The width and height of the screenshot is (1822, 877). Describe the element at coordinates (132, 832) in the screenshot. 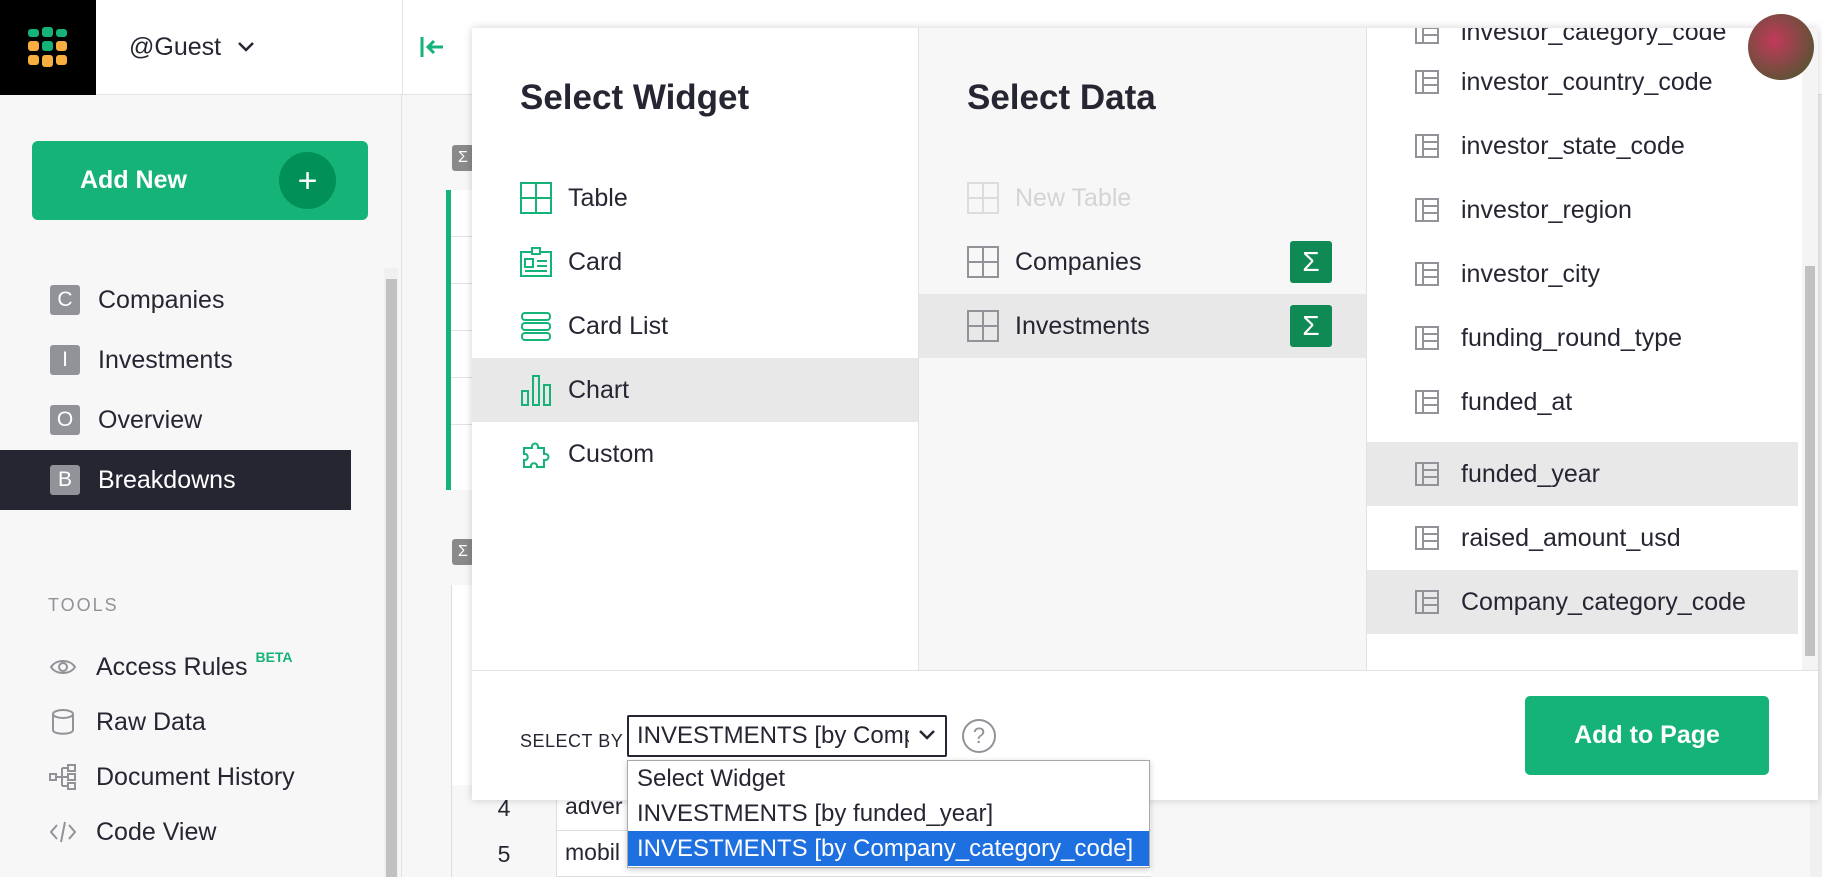

I see `tool-code-view: Code View` at that location.